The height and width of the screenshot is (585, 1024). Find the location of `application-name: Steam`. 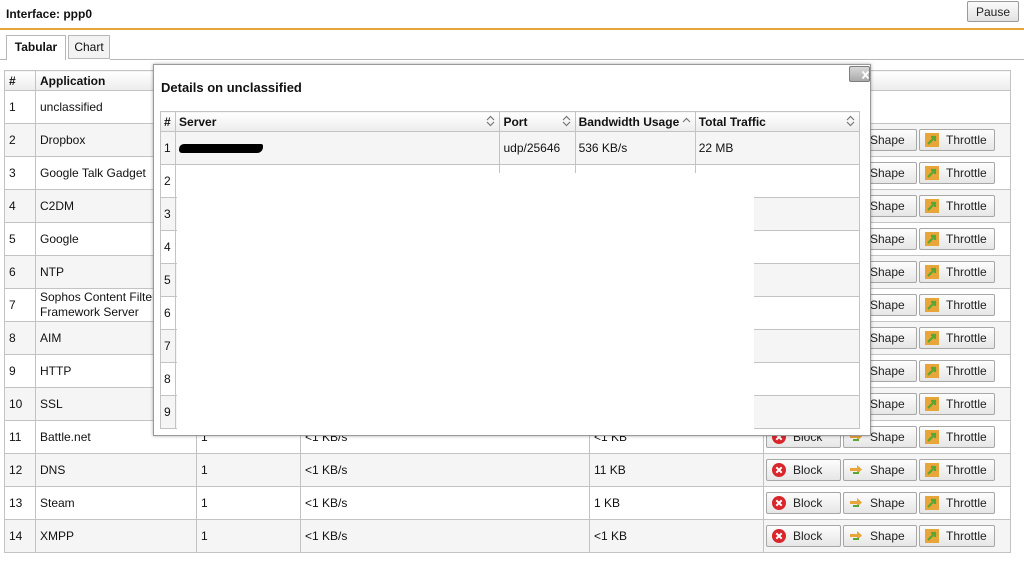

application-name: Steam is located at coordinates (116, 503).